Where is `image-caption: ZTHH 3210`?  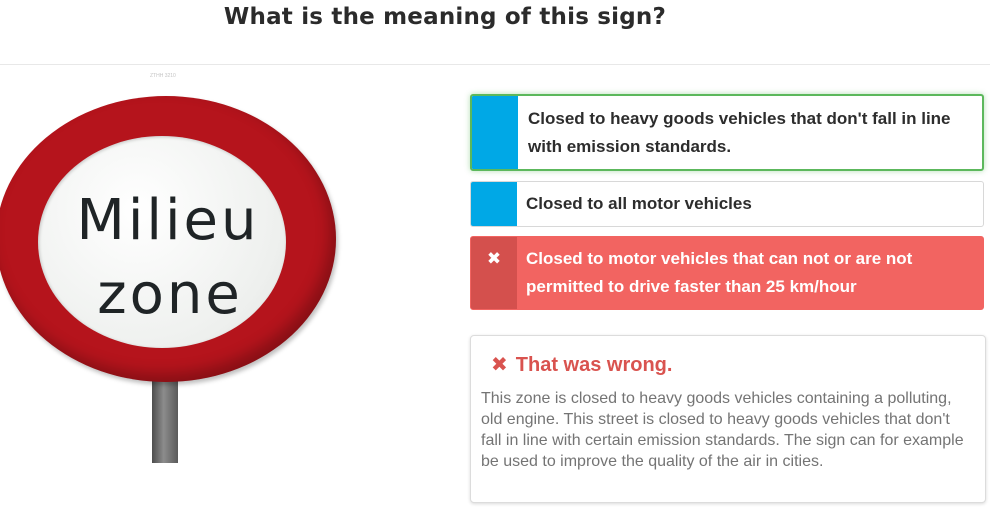 image-caption: ZTHH 3210 is located at coordinates (163, 76).